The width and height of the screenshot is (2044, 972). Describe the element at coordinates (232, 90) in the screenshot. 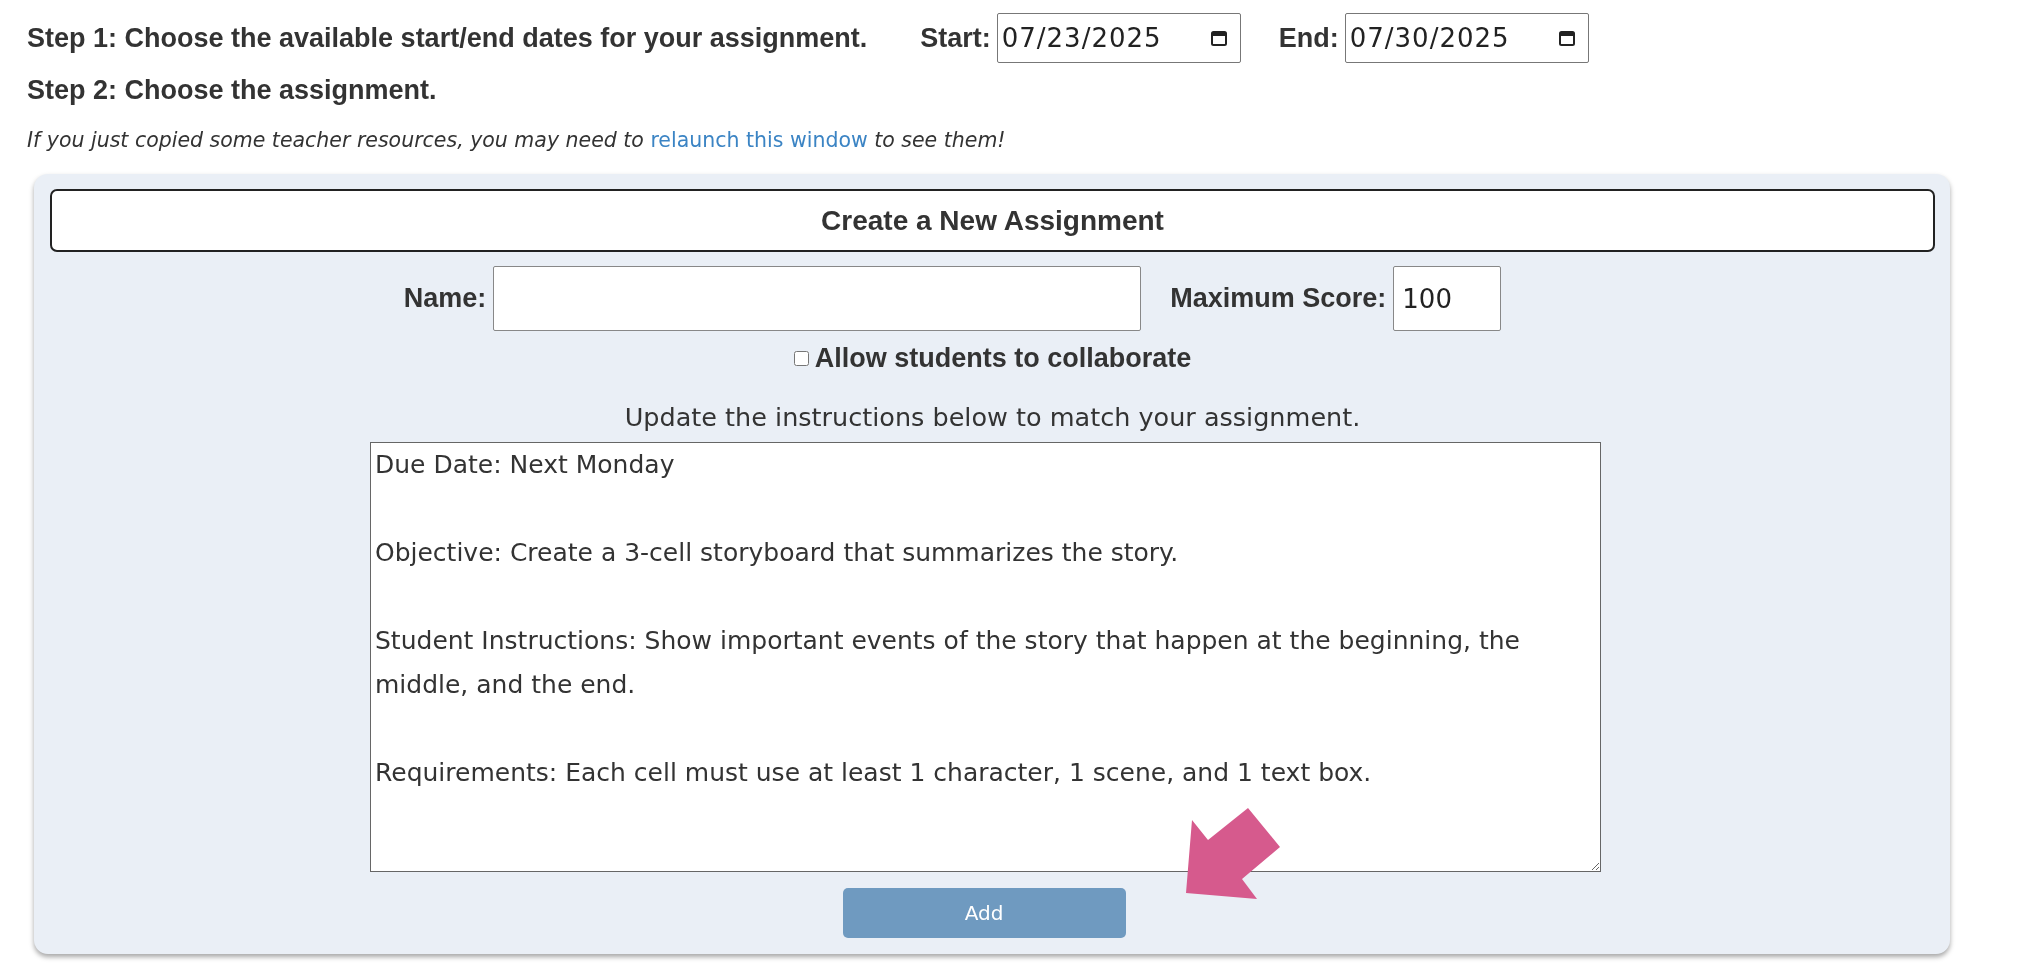

I see `step-two-label: Step 2: Choose the assignment.` at that location.